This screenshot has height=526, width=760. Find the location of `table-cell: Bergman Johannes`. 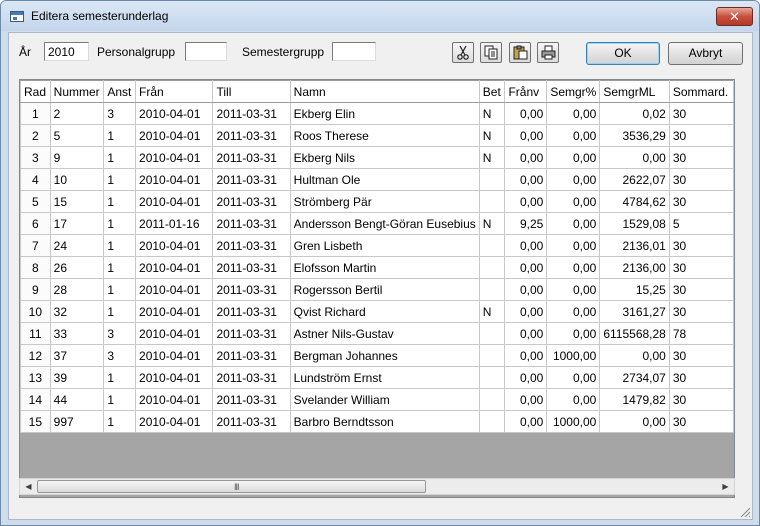

table-cell: Bergman Johannes is located at coordinates (384, 355).